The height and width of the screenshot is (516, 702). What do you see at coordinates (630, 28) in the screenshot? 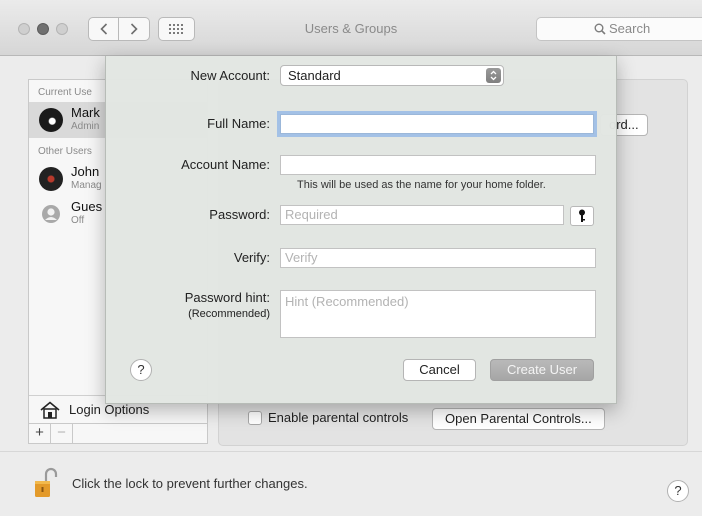
I see `search-placeholder: Search` at bounding box center [630, 28].